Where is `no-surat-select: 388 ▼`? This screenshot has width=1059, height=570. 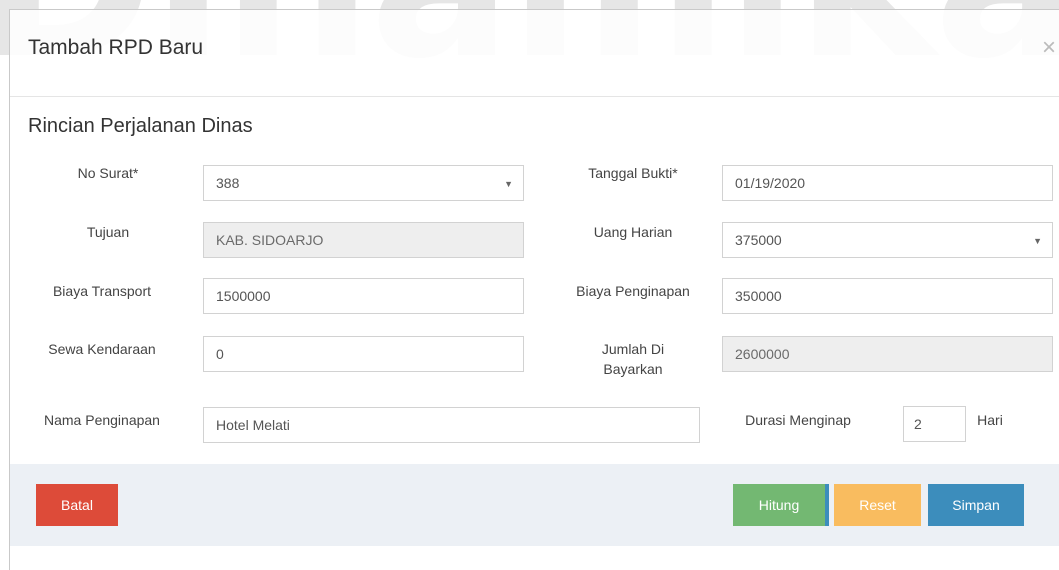
no-surat-select: 388 ▼ is located at coordinates (363, 183).